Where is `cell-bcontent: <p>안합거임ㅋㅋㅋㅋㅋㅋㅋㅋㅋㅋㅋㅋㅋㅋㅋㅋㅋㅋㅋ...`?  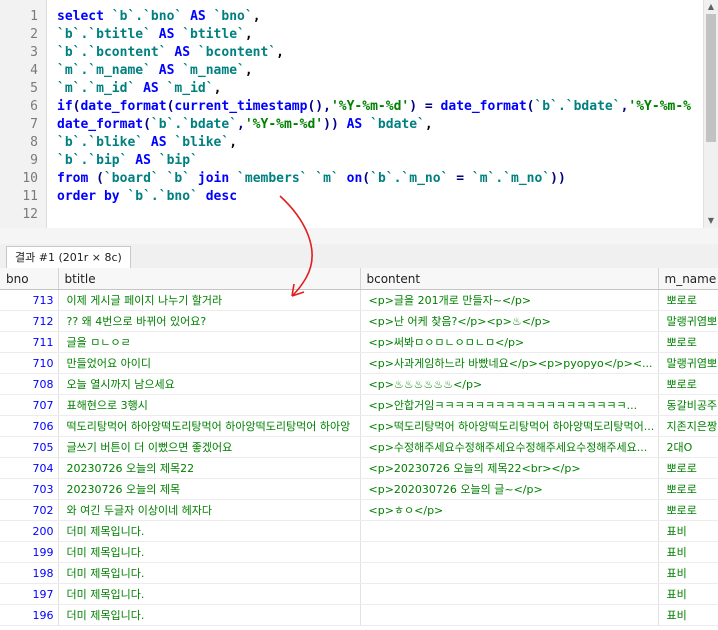
cell-bcontent: <p>안합거임ㅋㅋㅋㅋㅋㅋㅋㅋㅋㅋㅋㅋㅋㅋㅋㅋㅋㅋㅋ... is located at coordinates (509, 405).